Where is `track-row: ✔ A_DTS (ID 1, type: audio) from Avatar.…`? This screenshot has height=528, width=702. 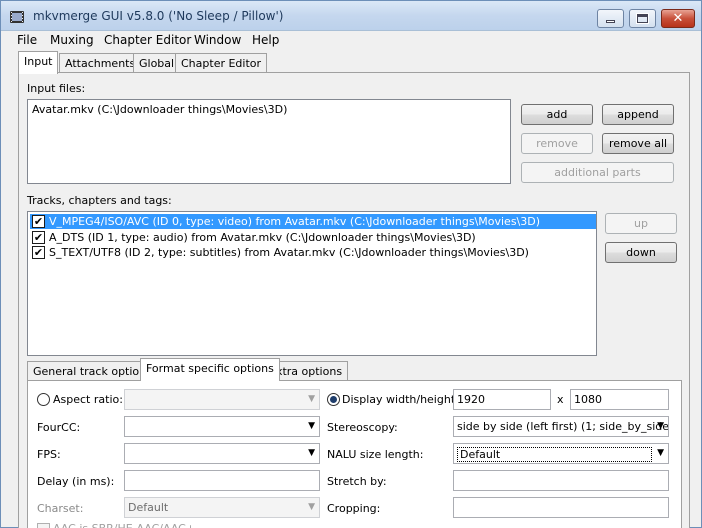
track-row: ✔ A_DTS (ID 1, type: audio) from Avatar.… is located at coordinates (313, 237).